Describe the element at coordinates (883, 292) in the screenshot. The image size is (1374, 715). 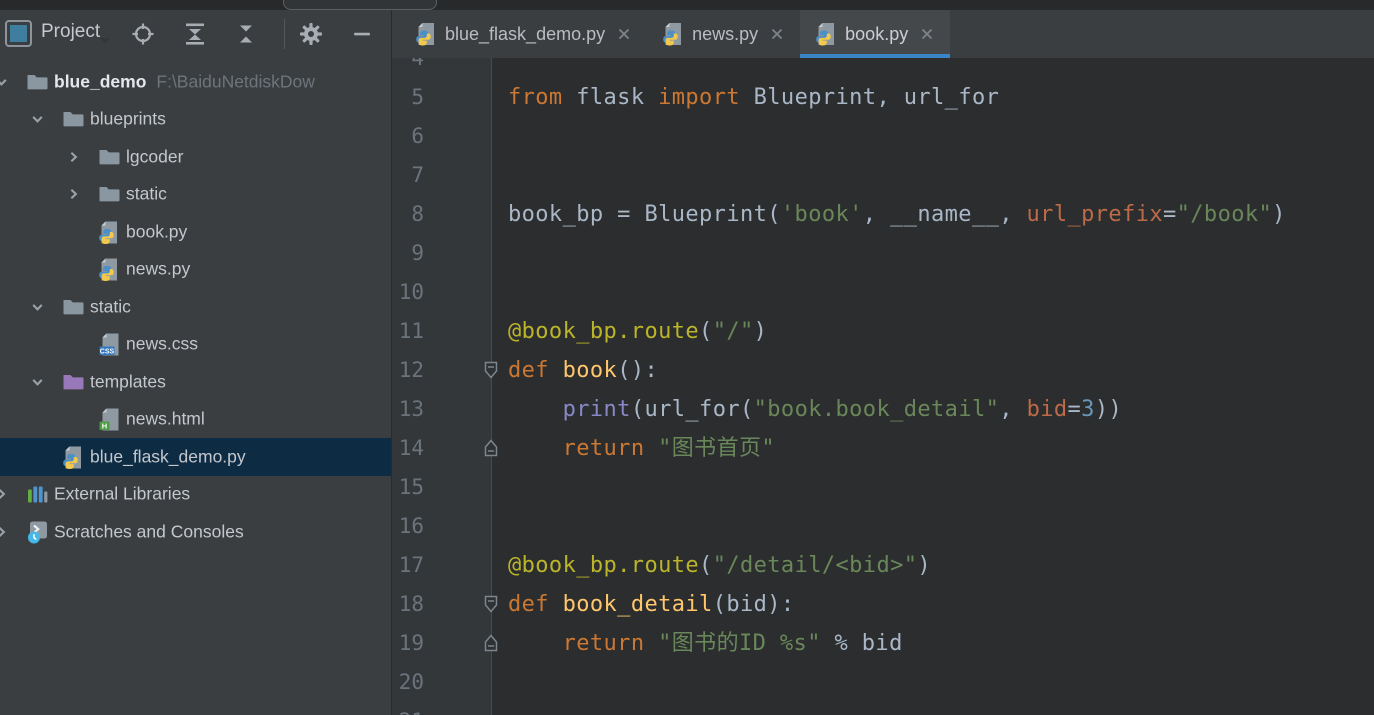
I see `code-line-10: 10` at that location.